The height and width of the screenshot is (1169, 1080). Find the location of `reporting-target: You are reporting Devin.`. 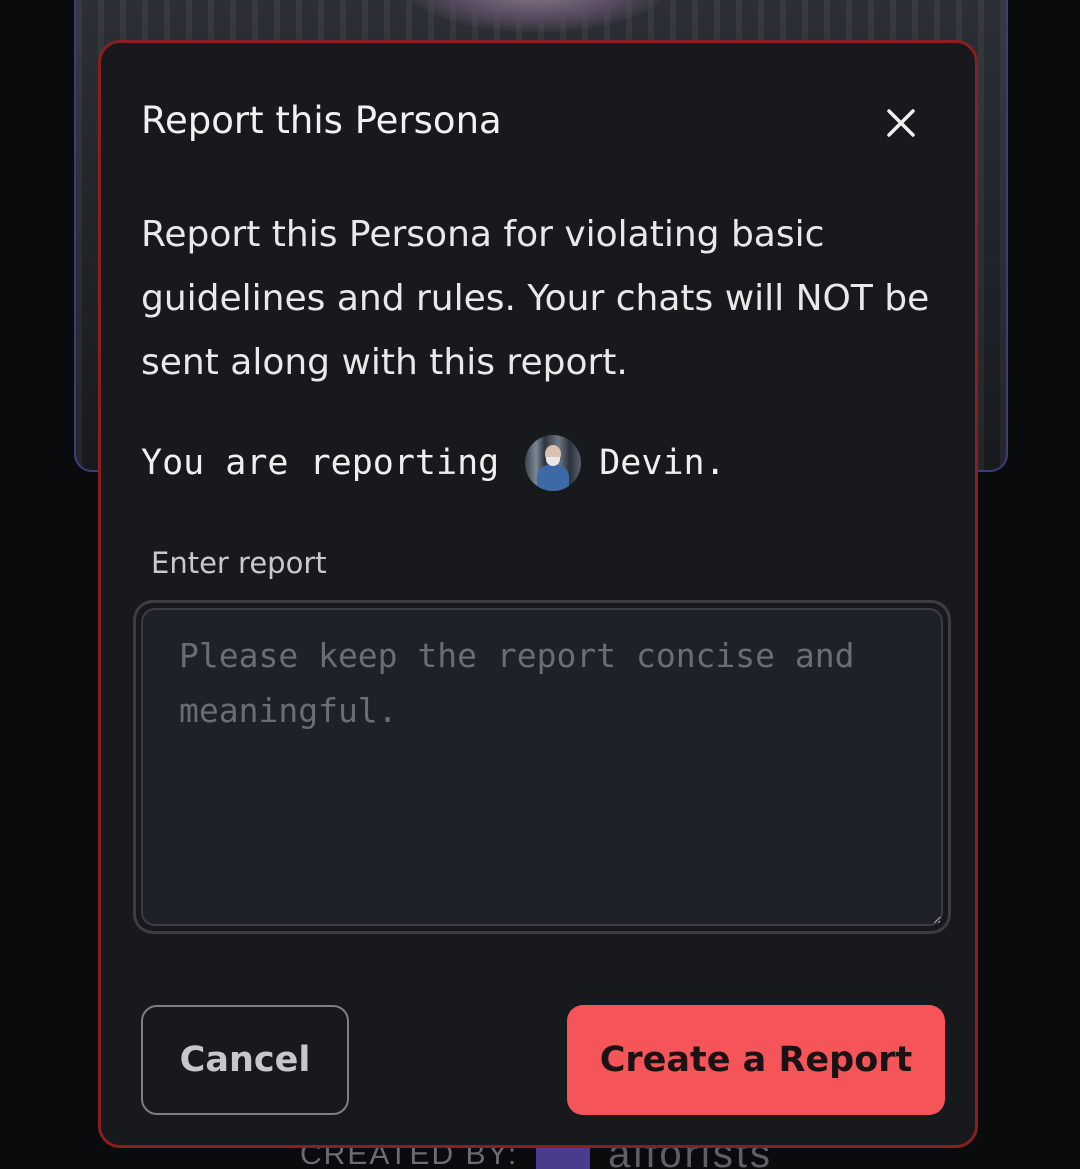

reporting-target: You are reporting Devin. is located at coordinates (433, 463).